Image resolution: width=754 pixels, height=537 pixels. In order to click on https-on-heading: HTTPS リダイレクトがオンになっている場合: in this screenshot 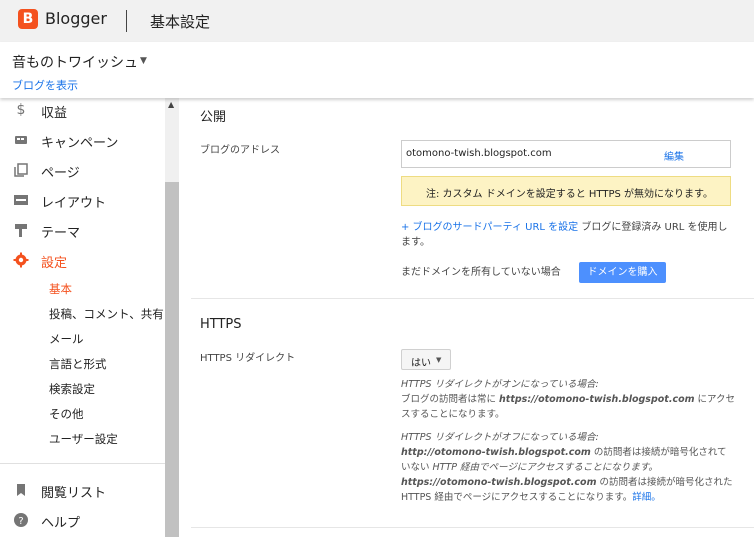, I will do `click(500, 384)`.